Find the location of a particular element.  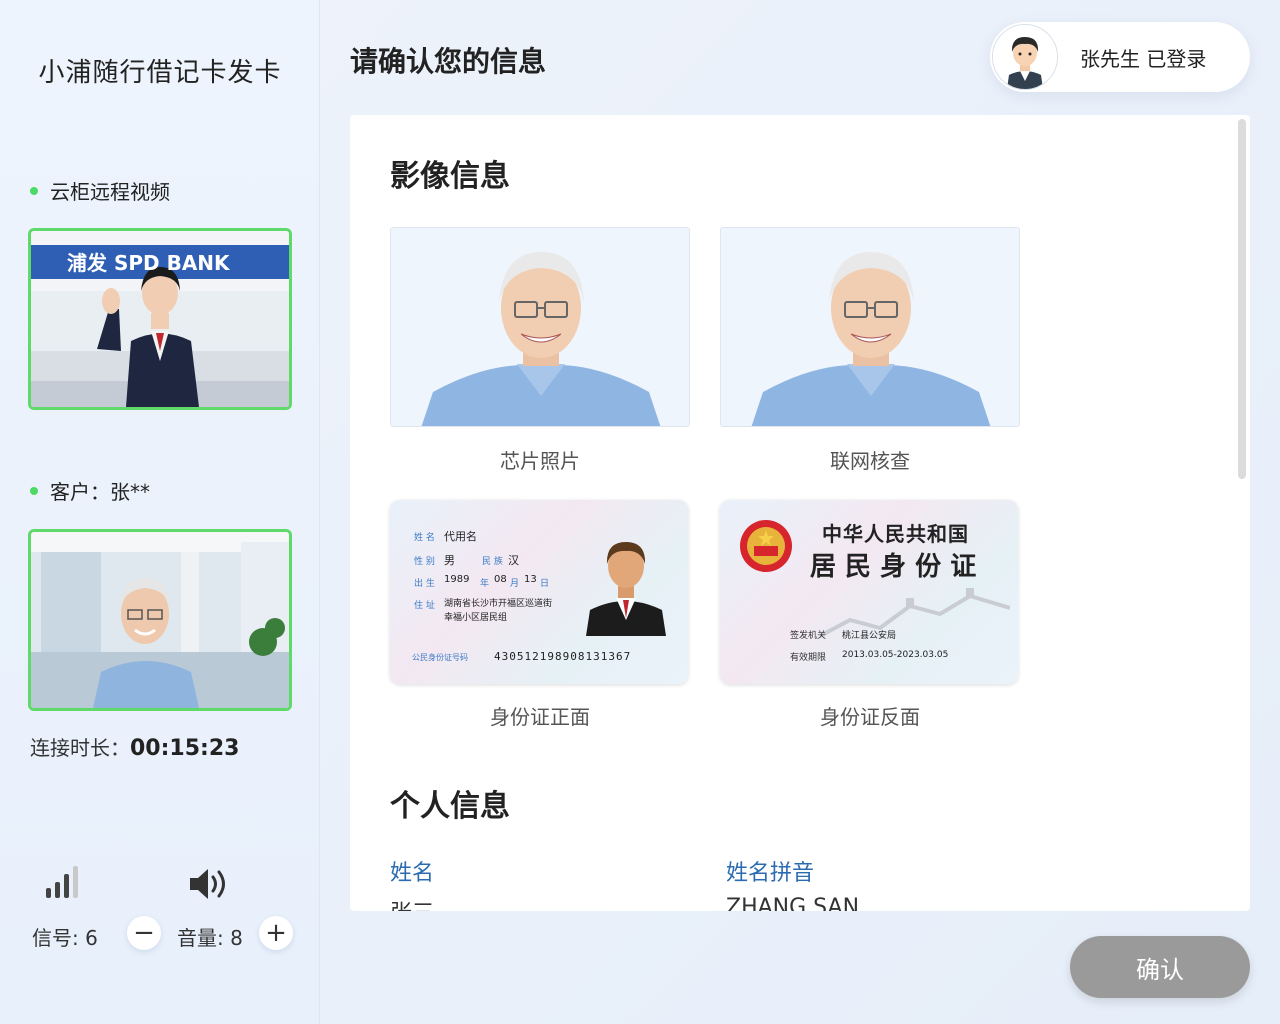

name-field-label: 姓名 is located at coordinates (412, 873).